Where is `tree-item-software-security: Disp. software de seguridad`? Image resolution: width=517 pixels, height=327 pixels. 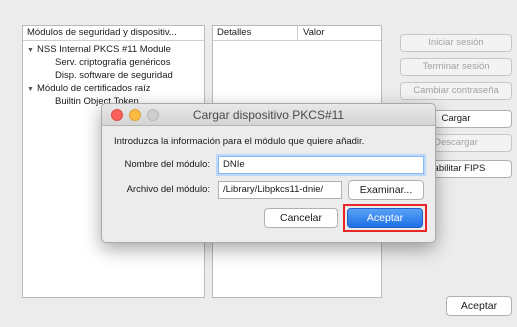 tree-item-software-security: Disp. software de seguridad is located at coordinates (113, 75).